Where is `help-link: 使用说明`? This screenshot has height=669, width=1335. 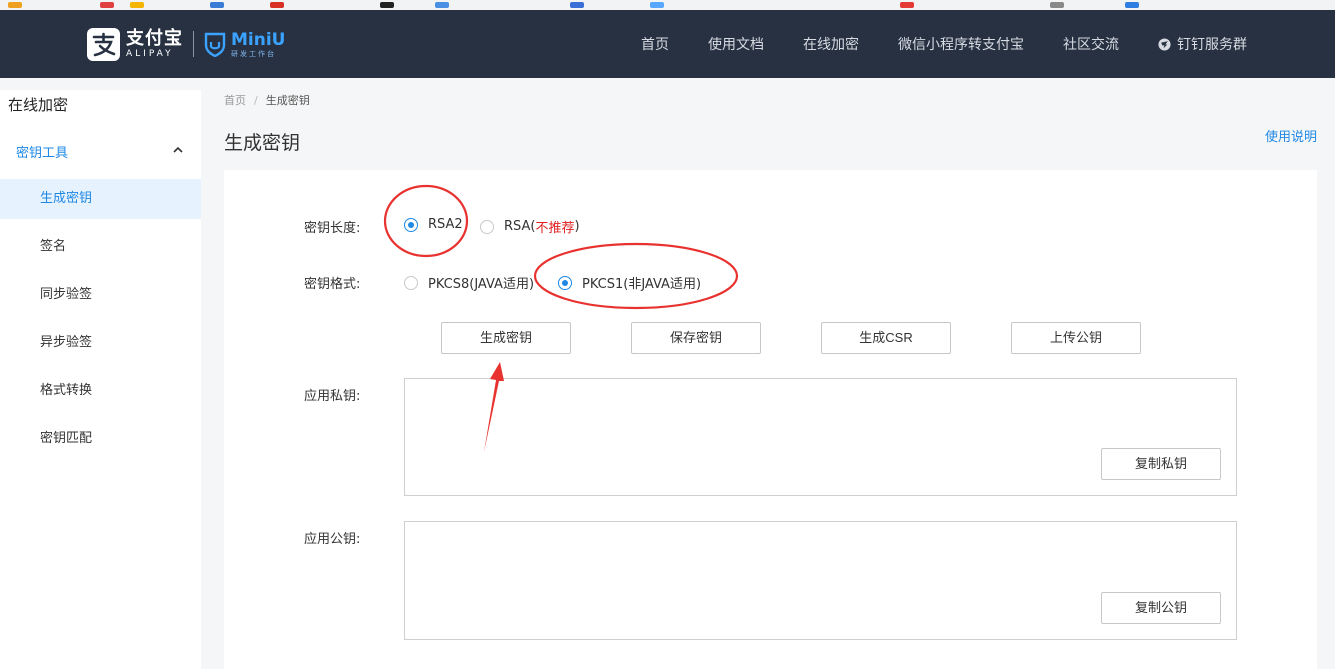
help-link: 使用说明 is located at coordinates (1291, 135).